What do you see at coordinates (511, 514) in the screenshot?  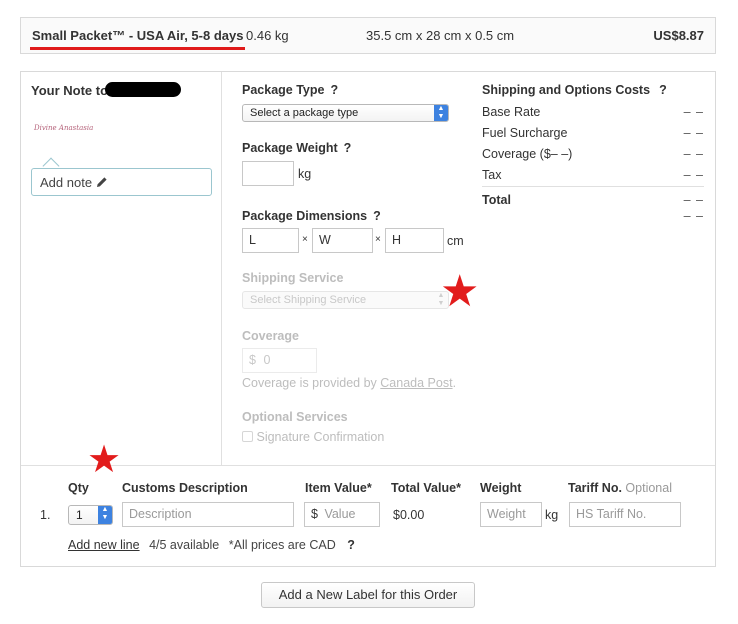 I see `item-weight-input: Weight` at bounding box center [511, 514].